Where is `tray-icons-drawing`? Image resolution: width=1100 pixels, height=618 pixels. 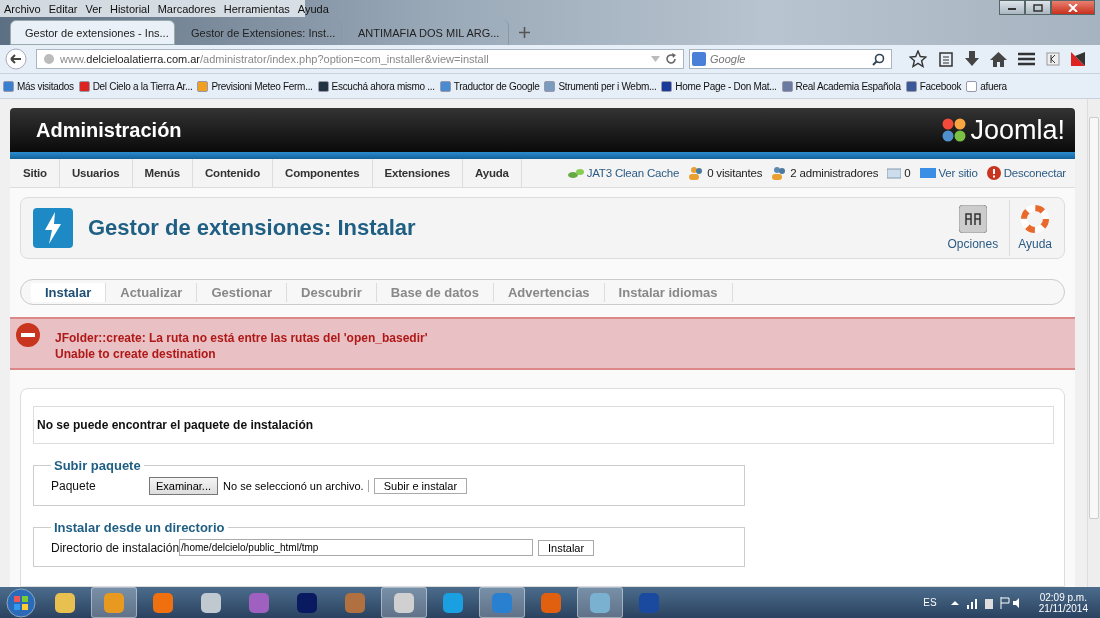 tray-icons-drawing is located at coordinates (985, 602).